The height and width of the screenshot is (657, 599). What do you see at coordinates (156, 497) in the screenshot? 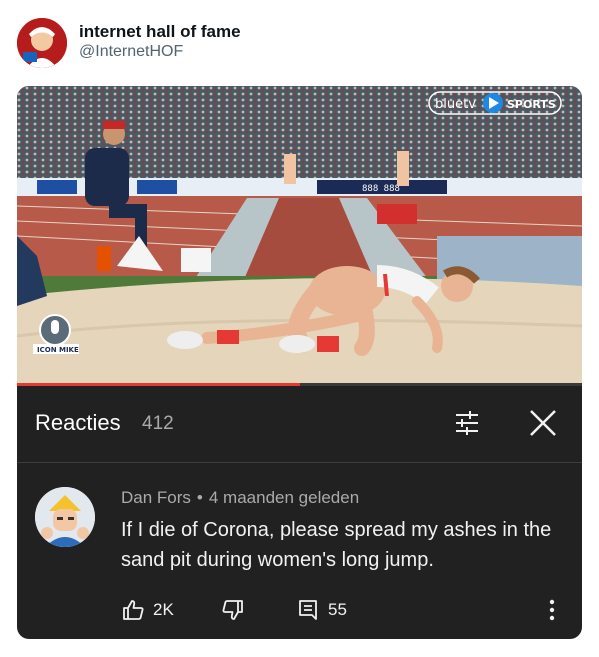
I see `comment-author: Dan Fors` at bounding box center [156, 497].